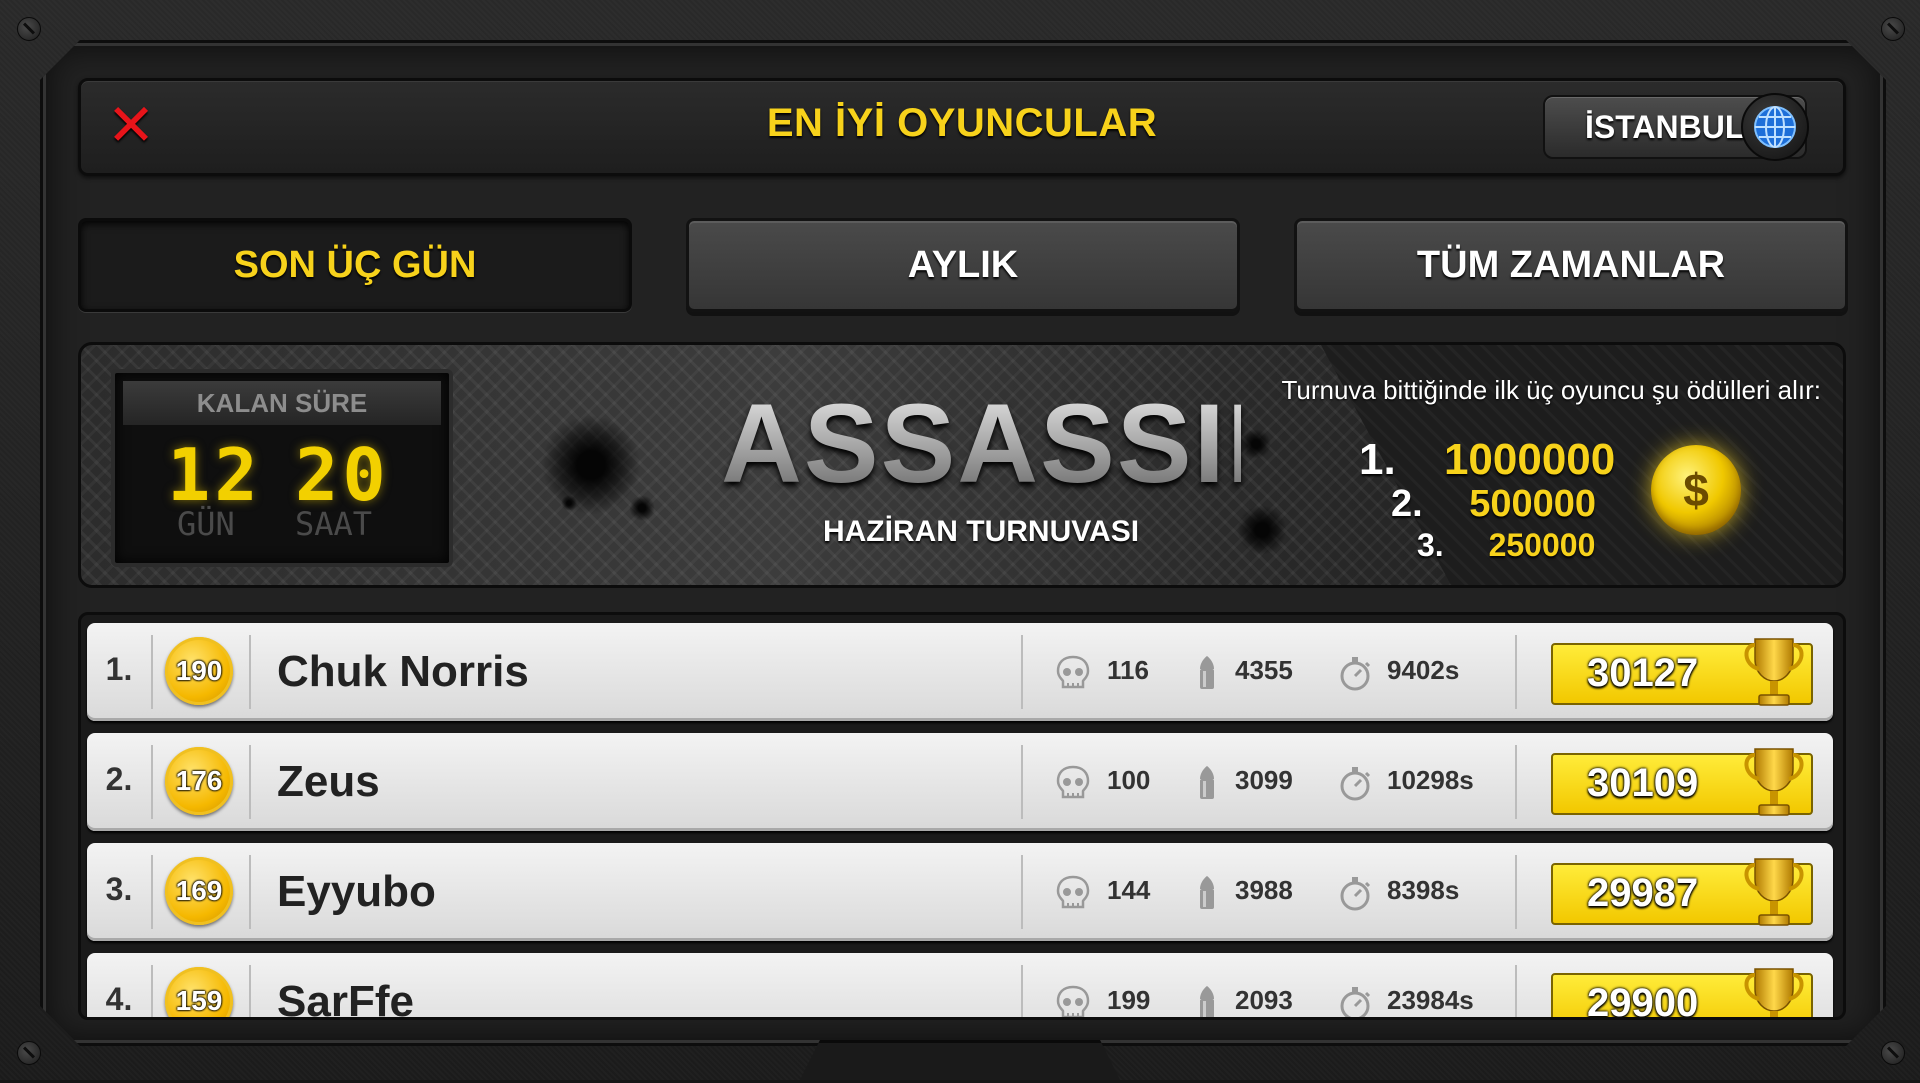 The image size is (1920, 1083). What do you see at coordinates (199, 891) in the screenshot?
I see `level-badge: 169` at bounding box center [199, 891].